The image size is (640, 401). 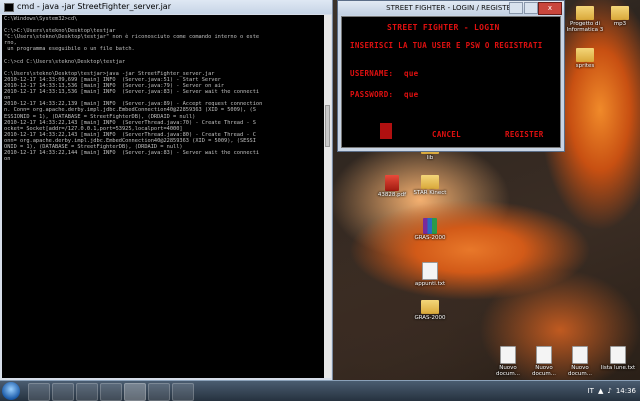 I want to click on taskbar-app-java, so click(x=159, y=392).